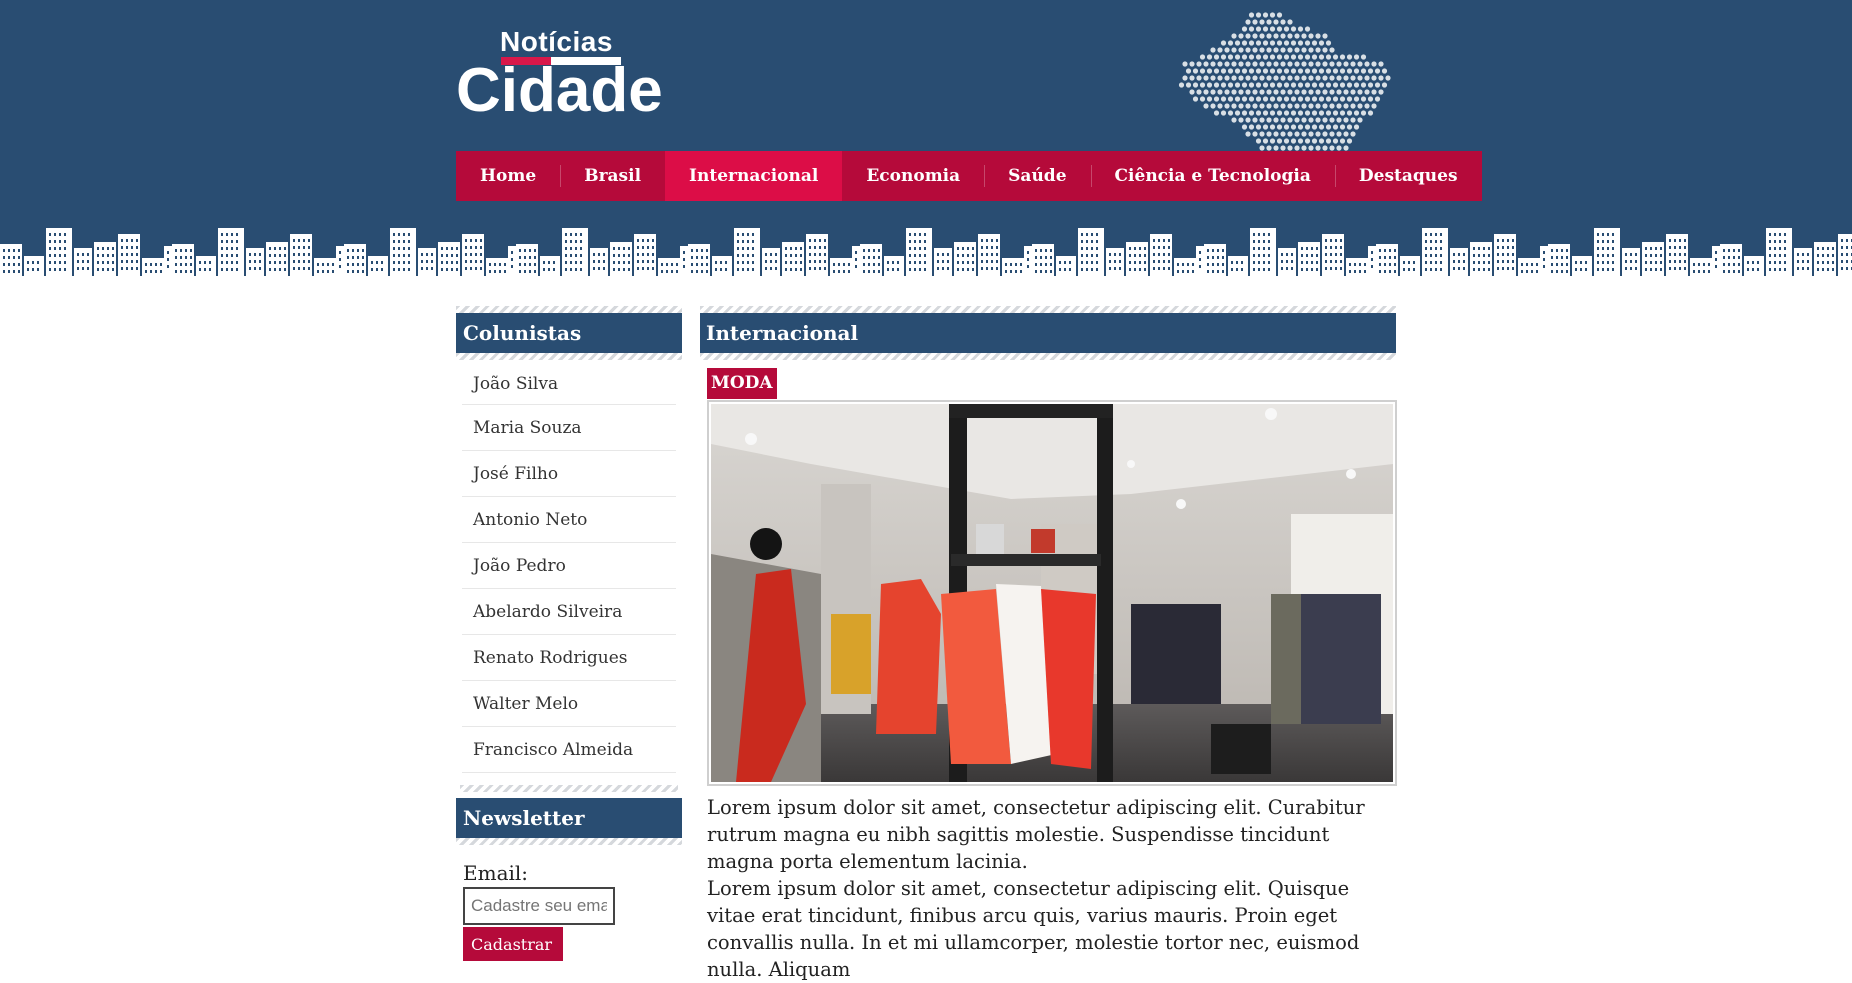  What do you see at coordinates (913, 176) in the screenshot?
I see `nav-item-economia: Economia` at bounding box center [913, 176].